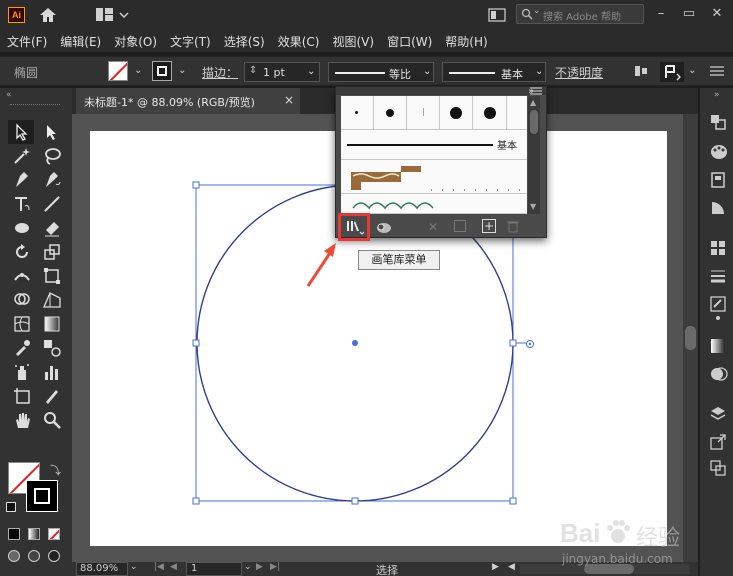 The height and width of the screenshot is (576, 733). I want to click on baidu-paw-icon, so click(618, 531).